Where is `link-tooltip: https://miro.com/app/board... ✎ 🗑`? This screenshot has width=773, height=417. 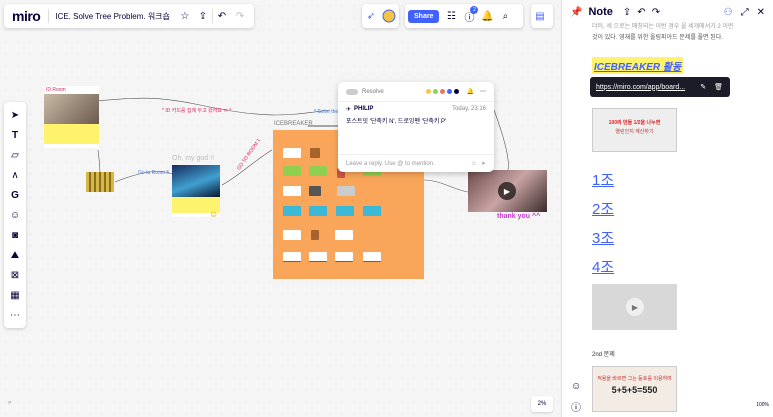
link-tooltip: https://miro.com/app/board... ✎ 🗑 is located at coordinates (660, 87).